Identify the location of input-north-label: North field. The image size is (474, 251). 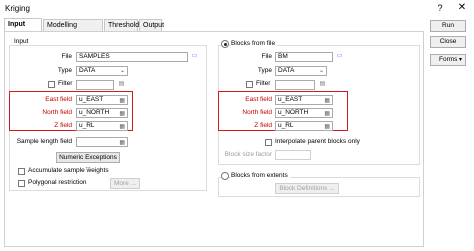
(57, 112).